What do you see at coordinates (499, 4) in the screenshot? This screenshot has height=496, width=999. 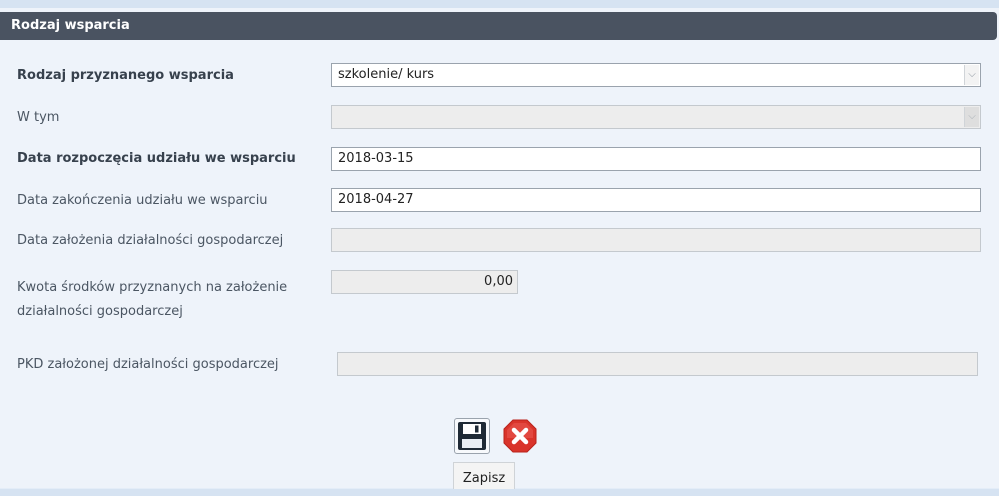 I see `top-strip` at bounding box center [499, 4].